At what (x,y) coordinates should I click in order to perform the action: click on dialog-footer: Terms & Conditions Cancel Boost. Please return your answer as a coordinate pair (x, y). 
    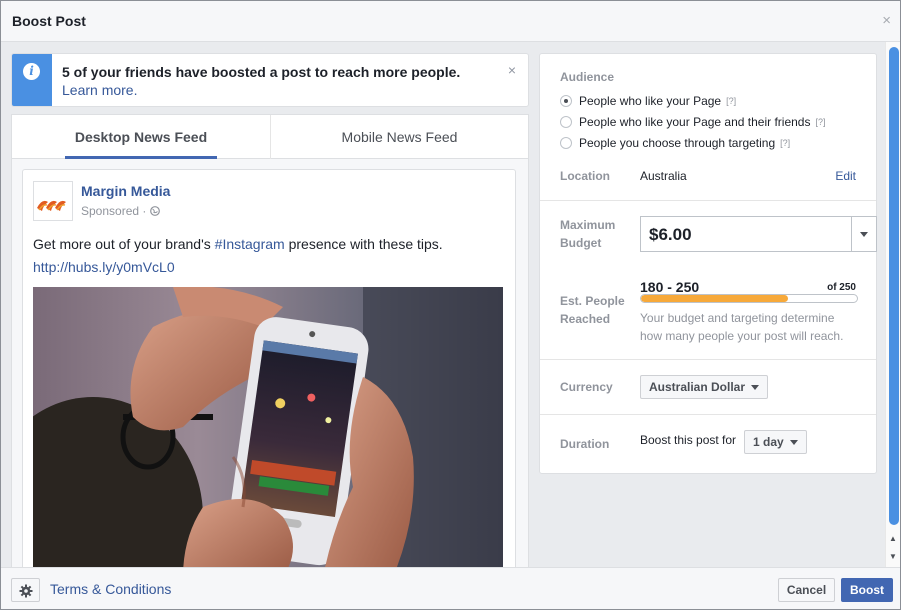
    Looking at the image, I should click on (450, 588).